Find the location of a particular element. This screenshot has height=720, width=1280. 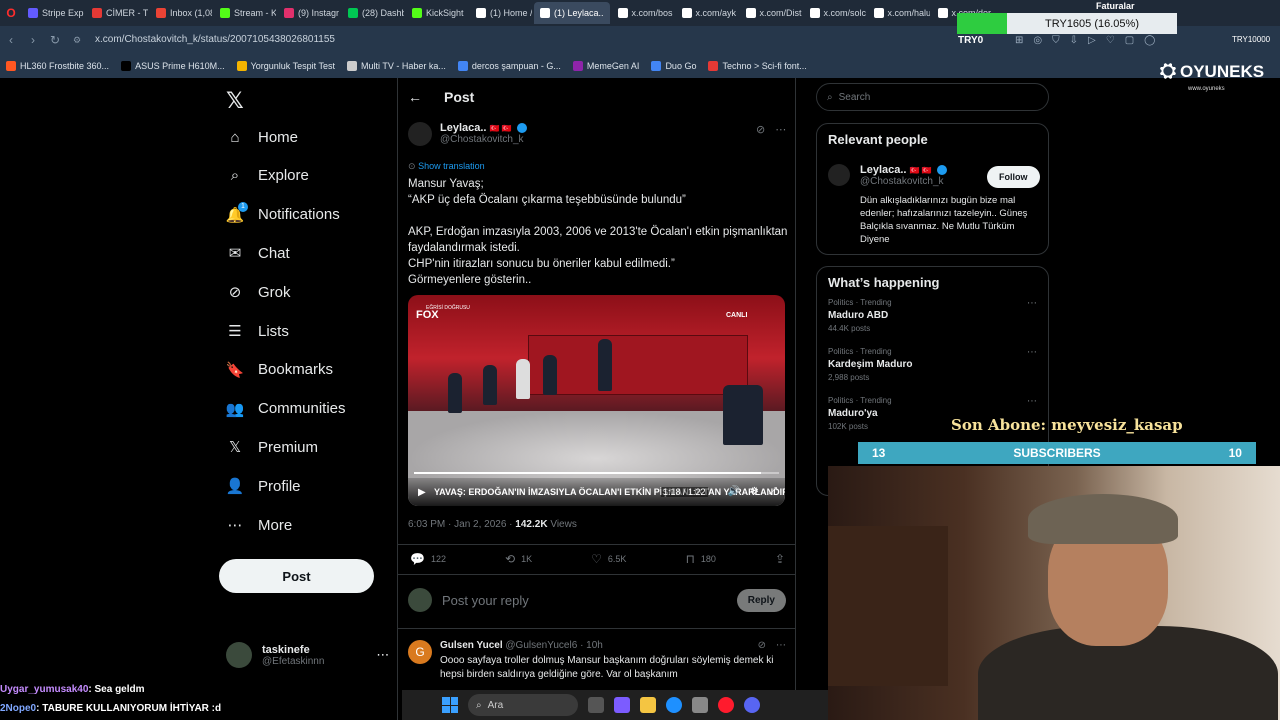

browser-tab: Stream - Ki is located at coordinates (245, 13).